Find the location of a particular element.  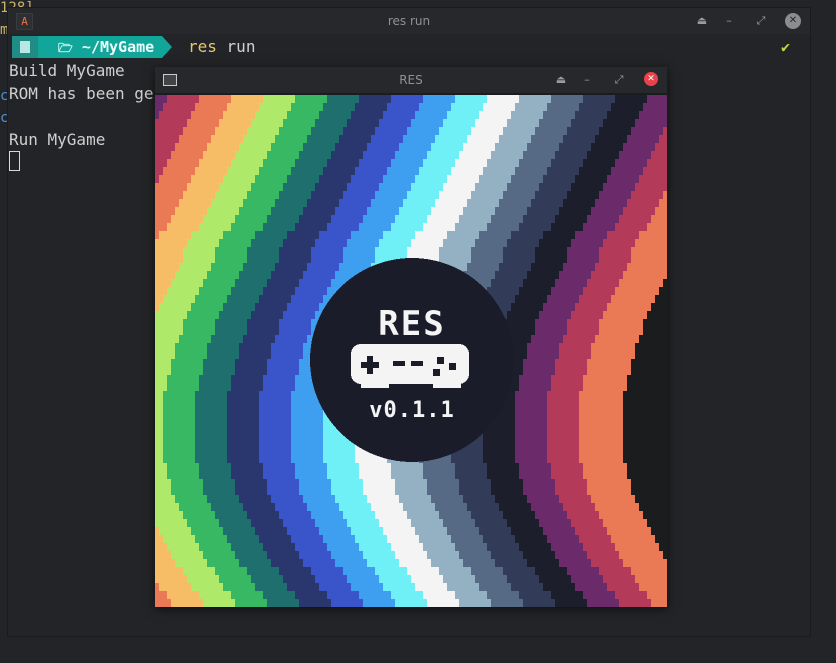

output-line: Run MyGame is located at coordinates (57, 139).